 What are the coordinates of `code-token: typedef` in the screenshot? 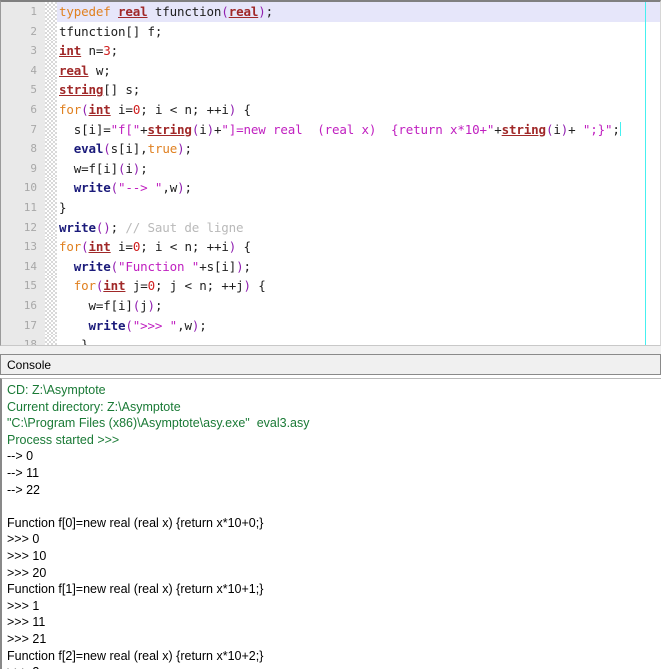 It's located at (89, 11).